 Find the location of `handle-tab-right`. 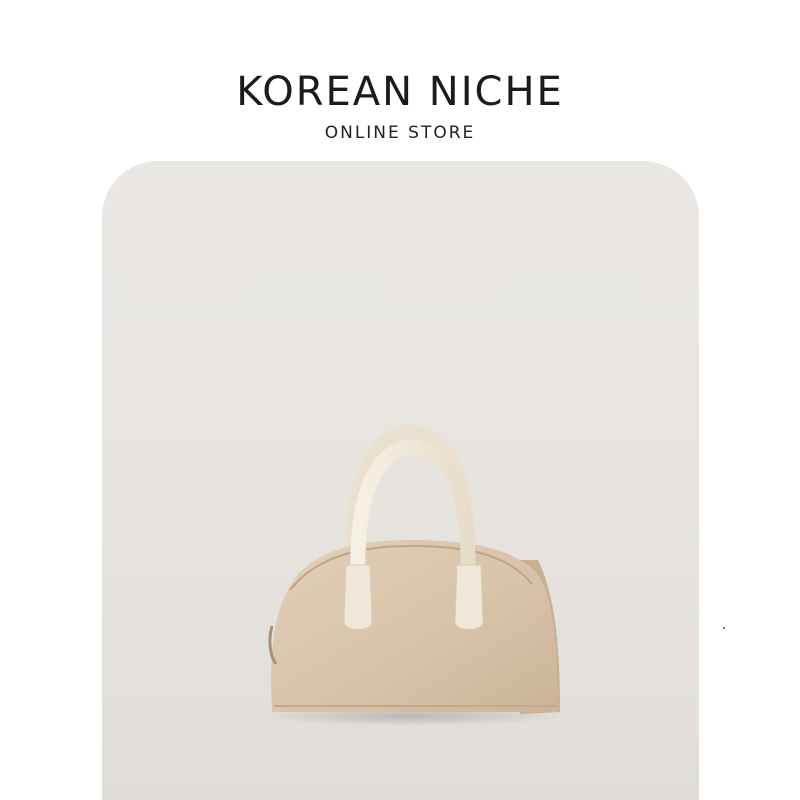

handle-tab-right is located at coordinates (469, 597).